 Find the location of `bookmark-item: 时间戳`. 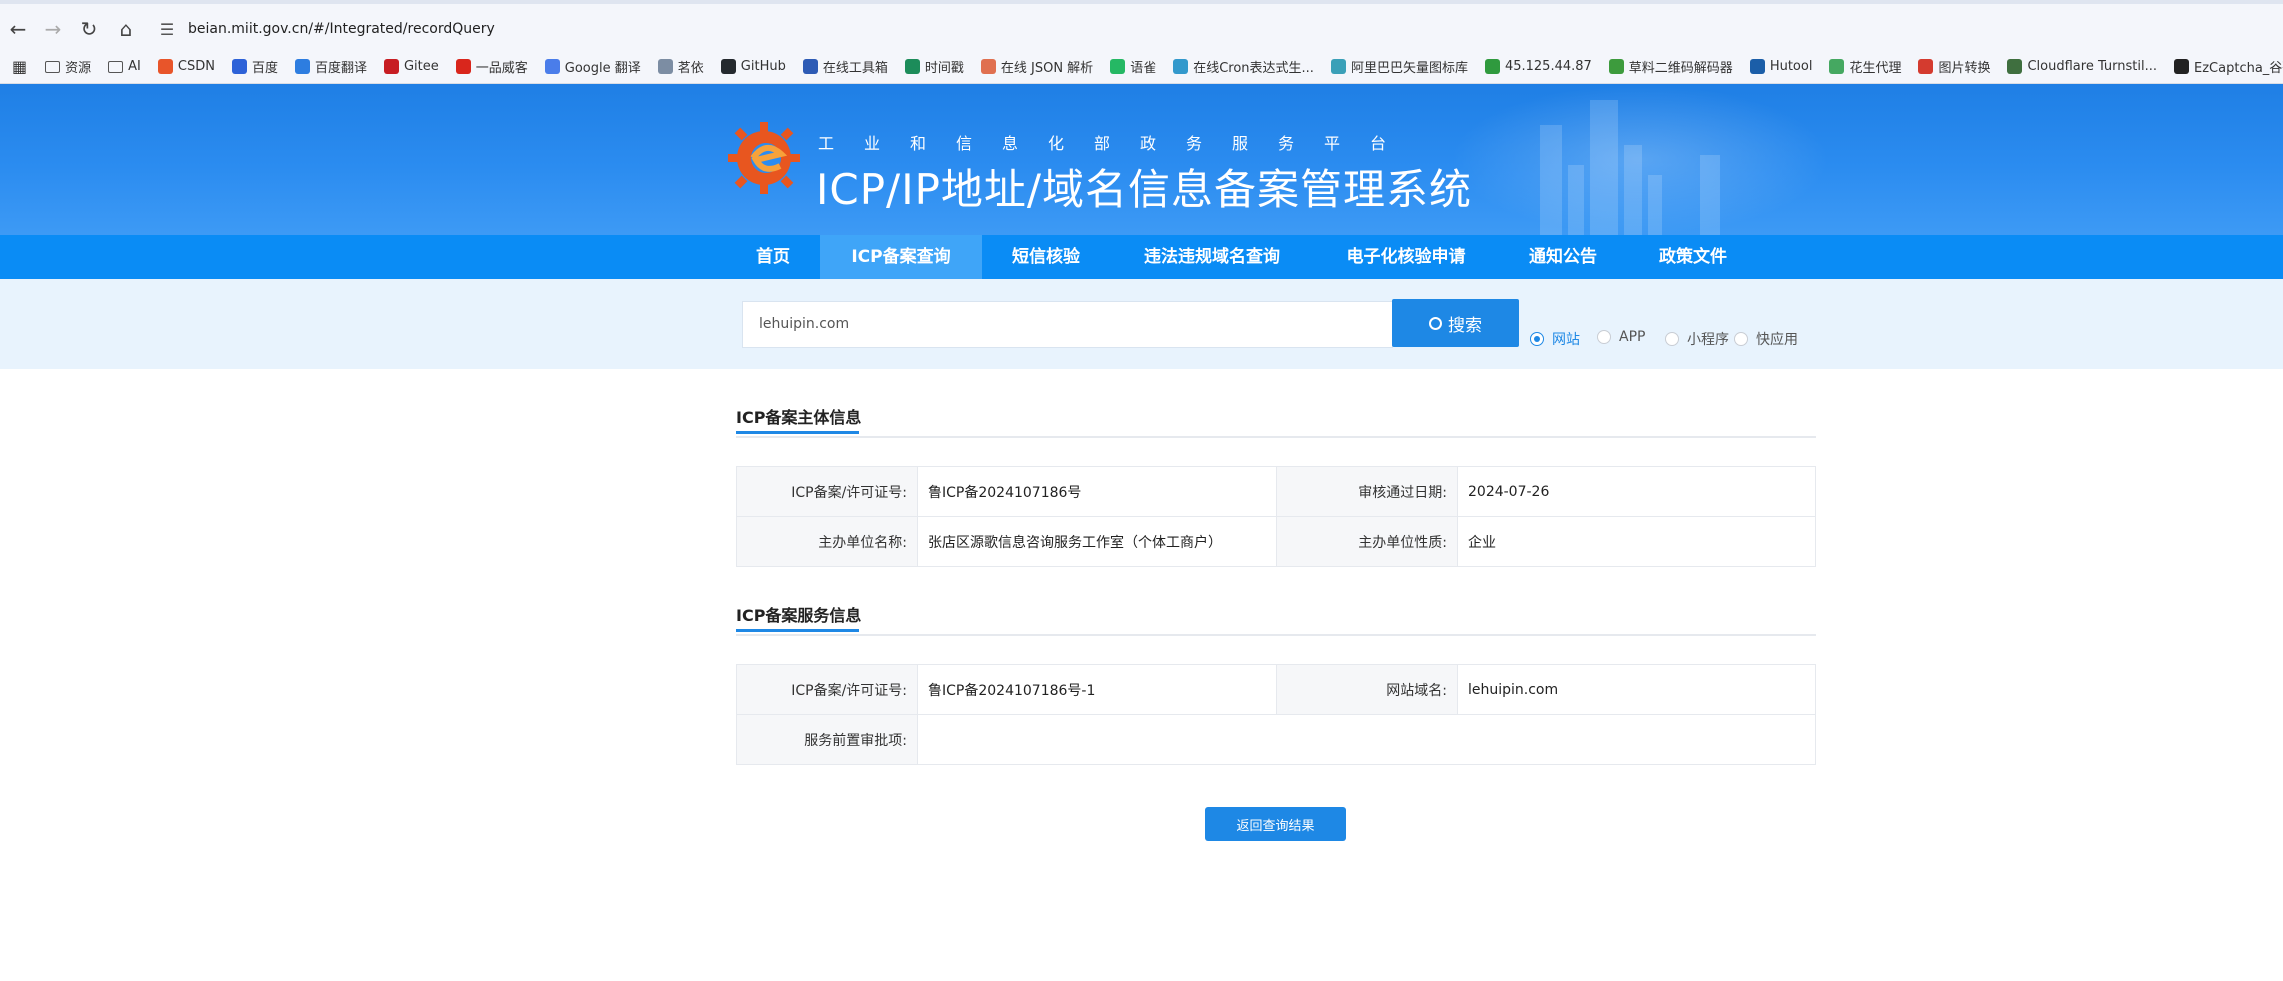

bookmark-item: 时间戳 is located at coordinates (934, 66).